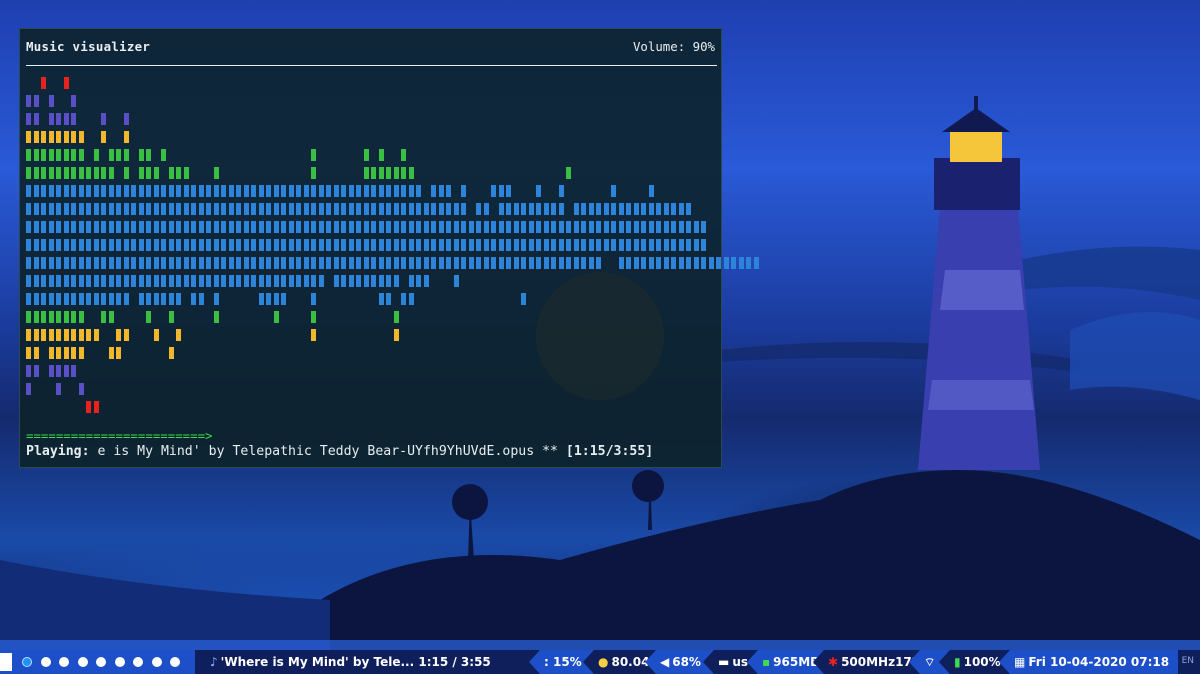 The height and width of the screenshot is (674, 1200). What do you see at coordinates (1088, 662) in the screenshot?
I see `clock-widget: ▦ Fri 10-04-2020 07:18` at bounding box center [1088, 662].